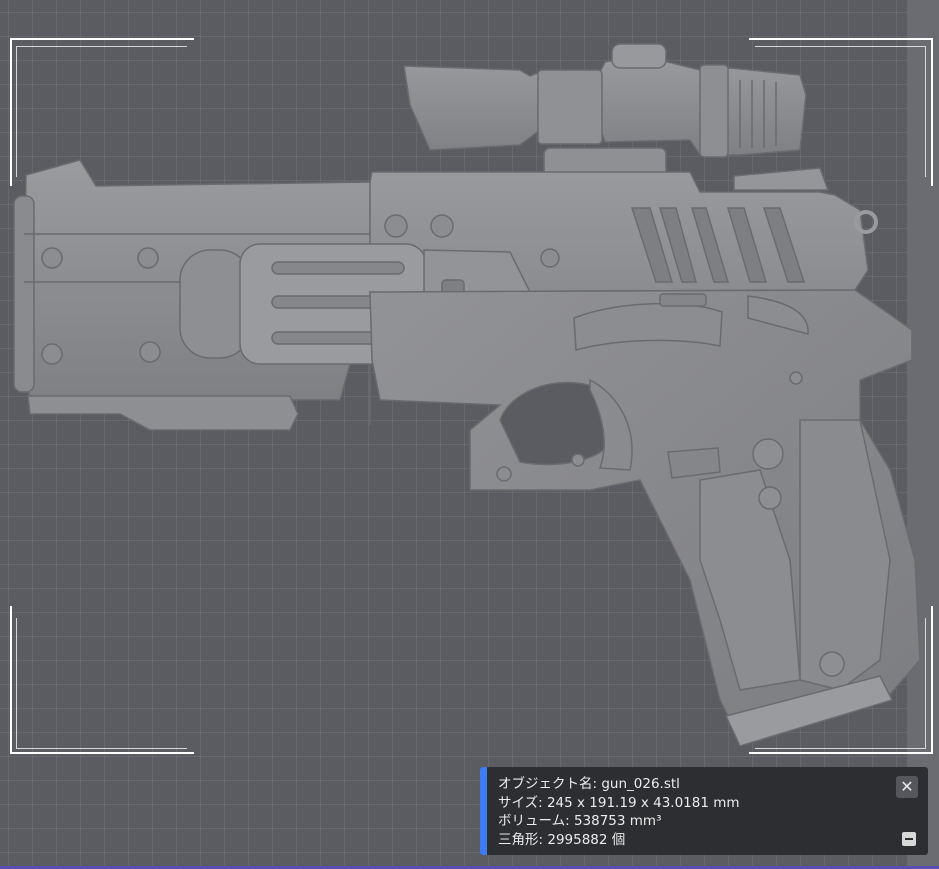  I want to click on triangles-row: 三角形: 2995882 個, so click(619, 840).